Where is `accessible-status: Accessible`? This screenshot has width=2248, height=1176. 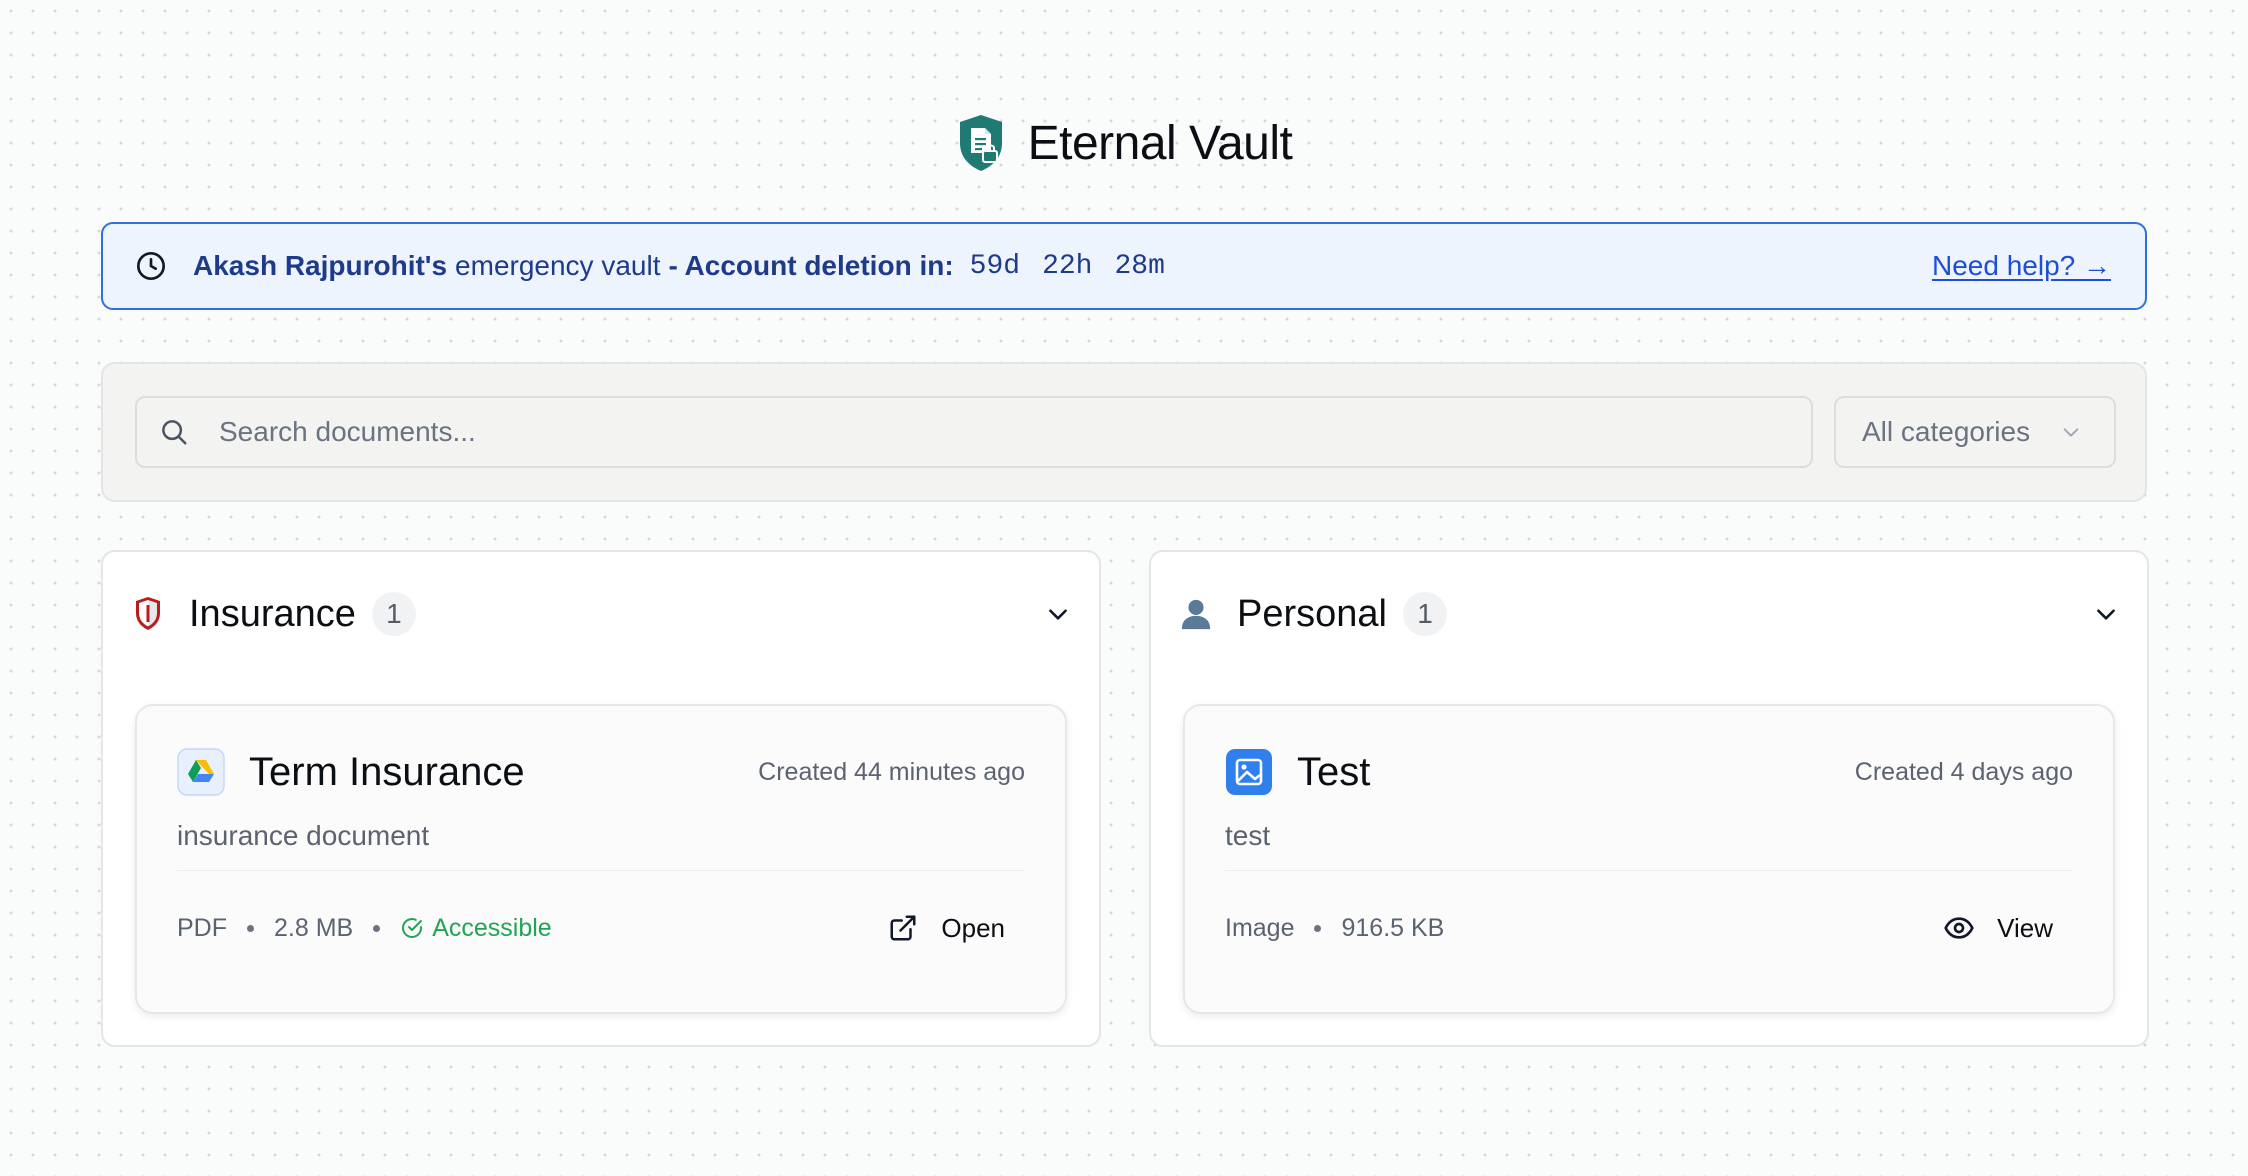 accessible-status: Accessible is located at coordinates (476, 928).